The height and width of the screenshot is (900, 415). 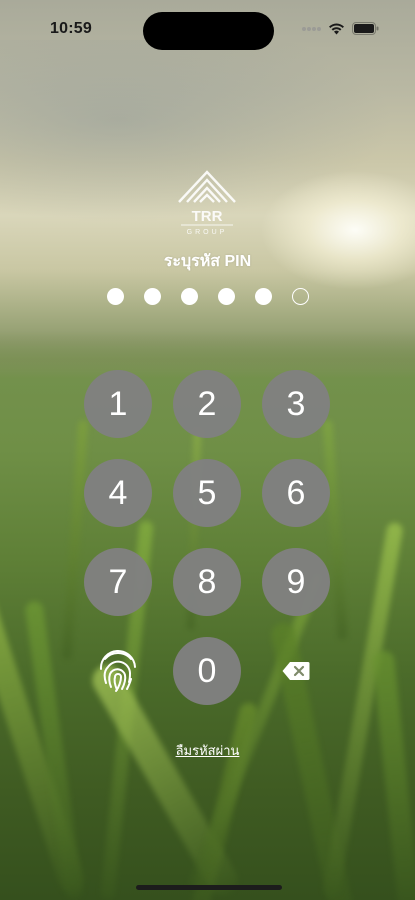 What do you see at coordinates (207, 404) in the screenshot?
I see `key-2: 2` at bounding box center [207, 404].